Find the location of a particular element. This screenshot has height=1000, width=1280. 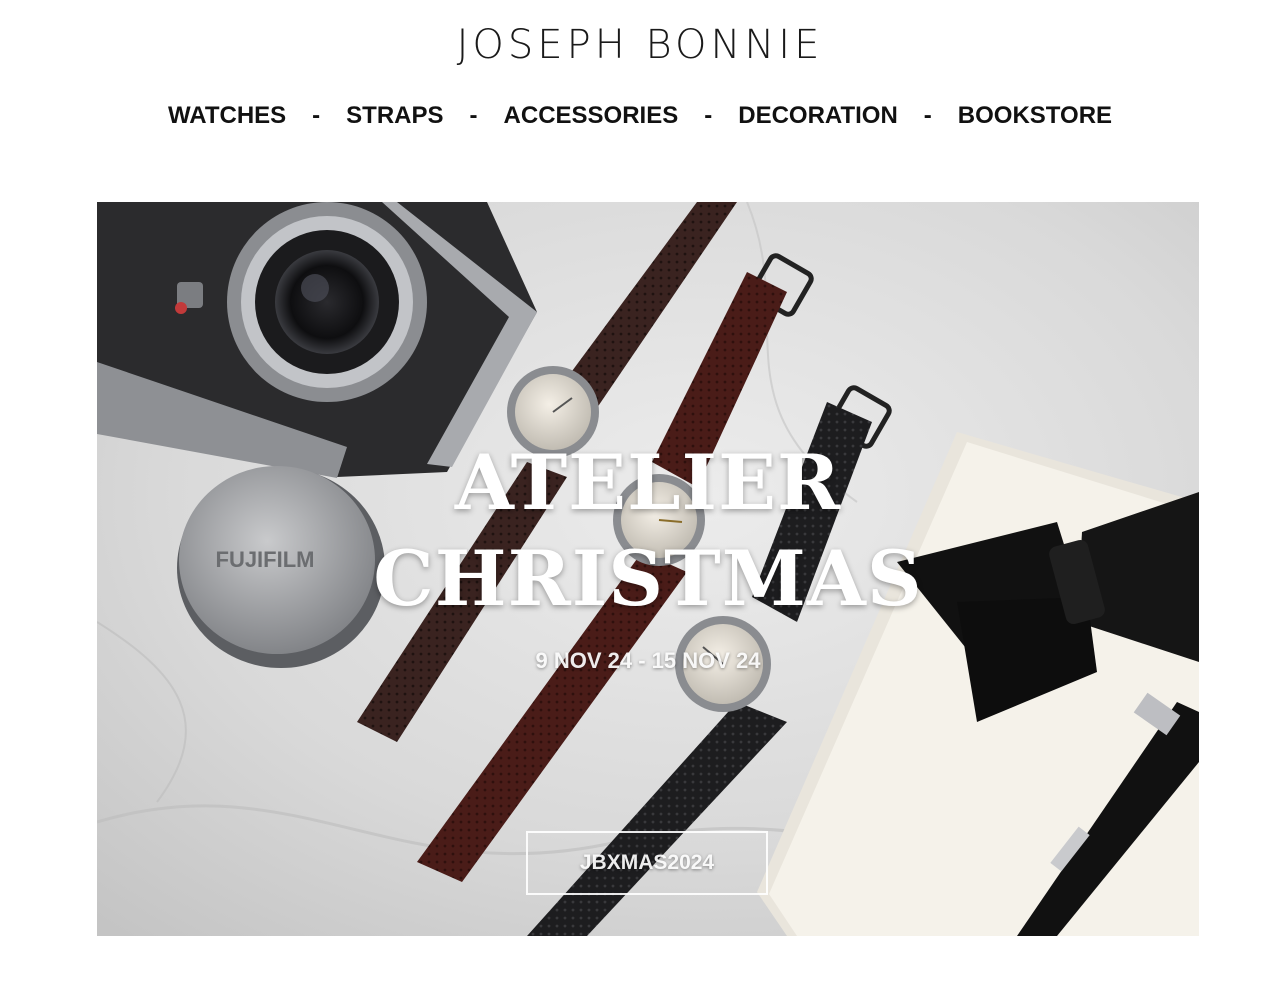

brand-logo: JOSEPH BONNIE is located at coordinates (640, 45).